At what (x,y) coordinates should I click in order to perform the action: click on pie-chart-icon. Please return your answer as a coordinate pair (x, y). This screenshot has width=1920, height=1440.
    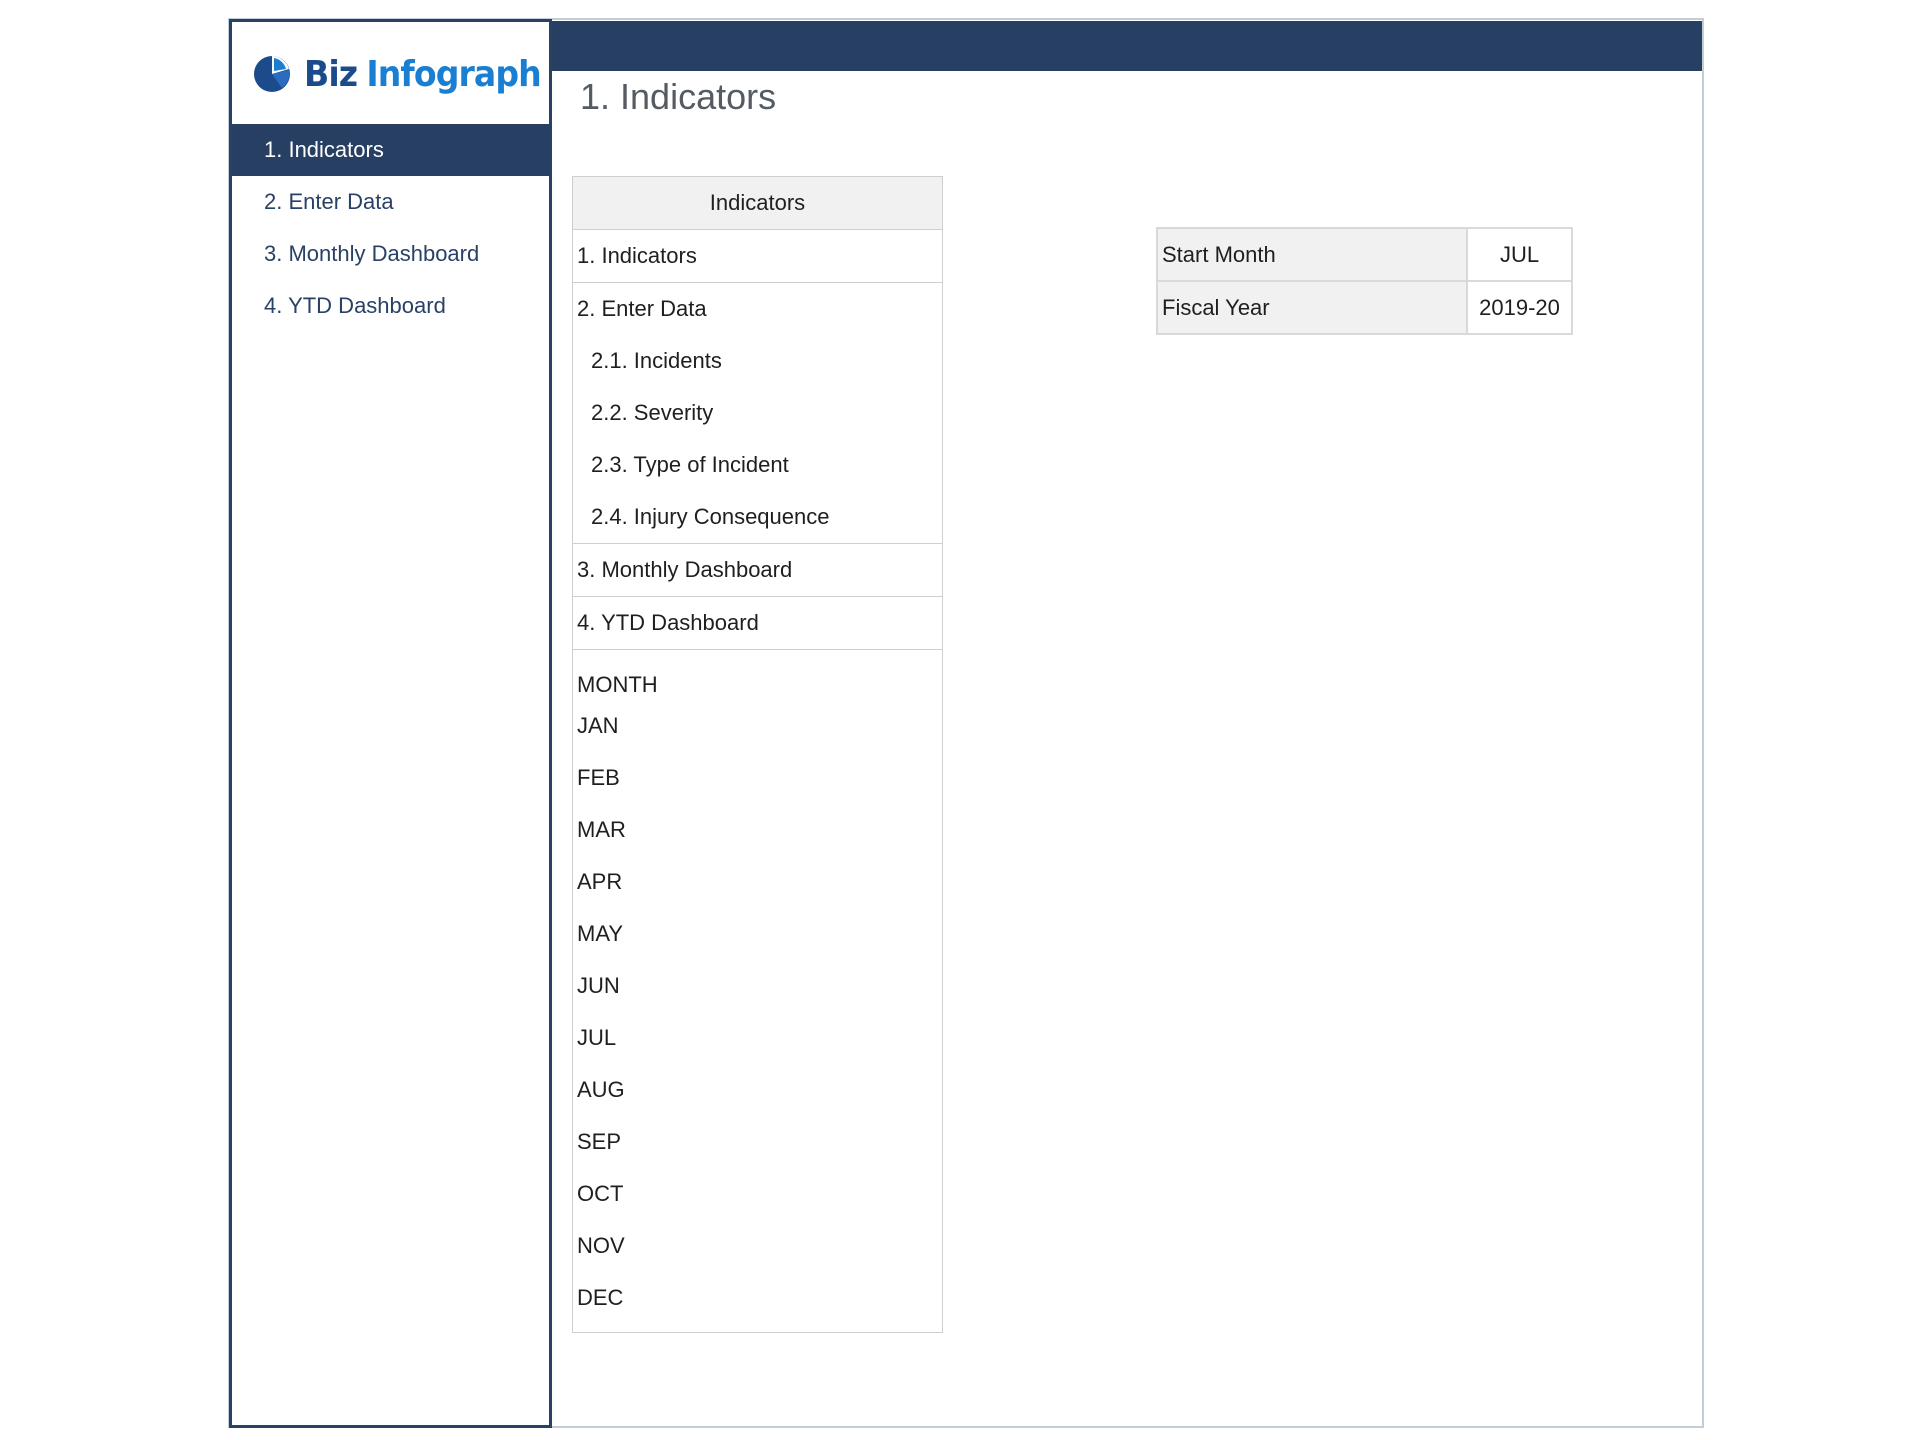
    Looking at the image, I should click on (272, 74).